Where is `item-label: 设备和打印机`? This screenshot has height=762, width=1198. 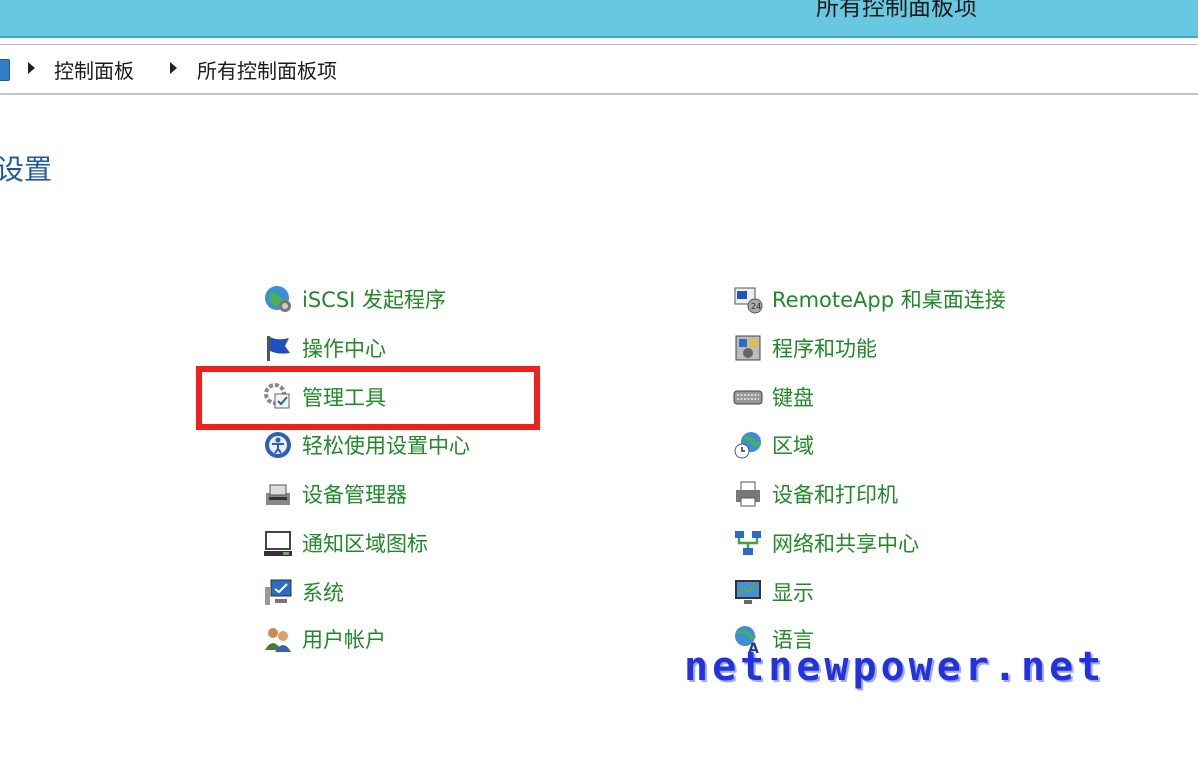
item-label: 设备和打印机 is located at coordinates (835, 495).